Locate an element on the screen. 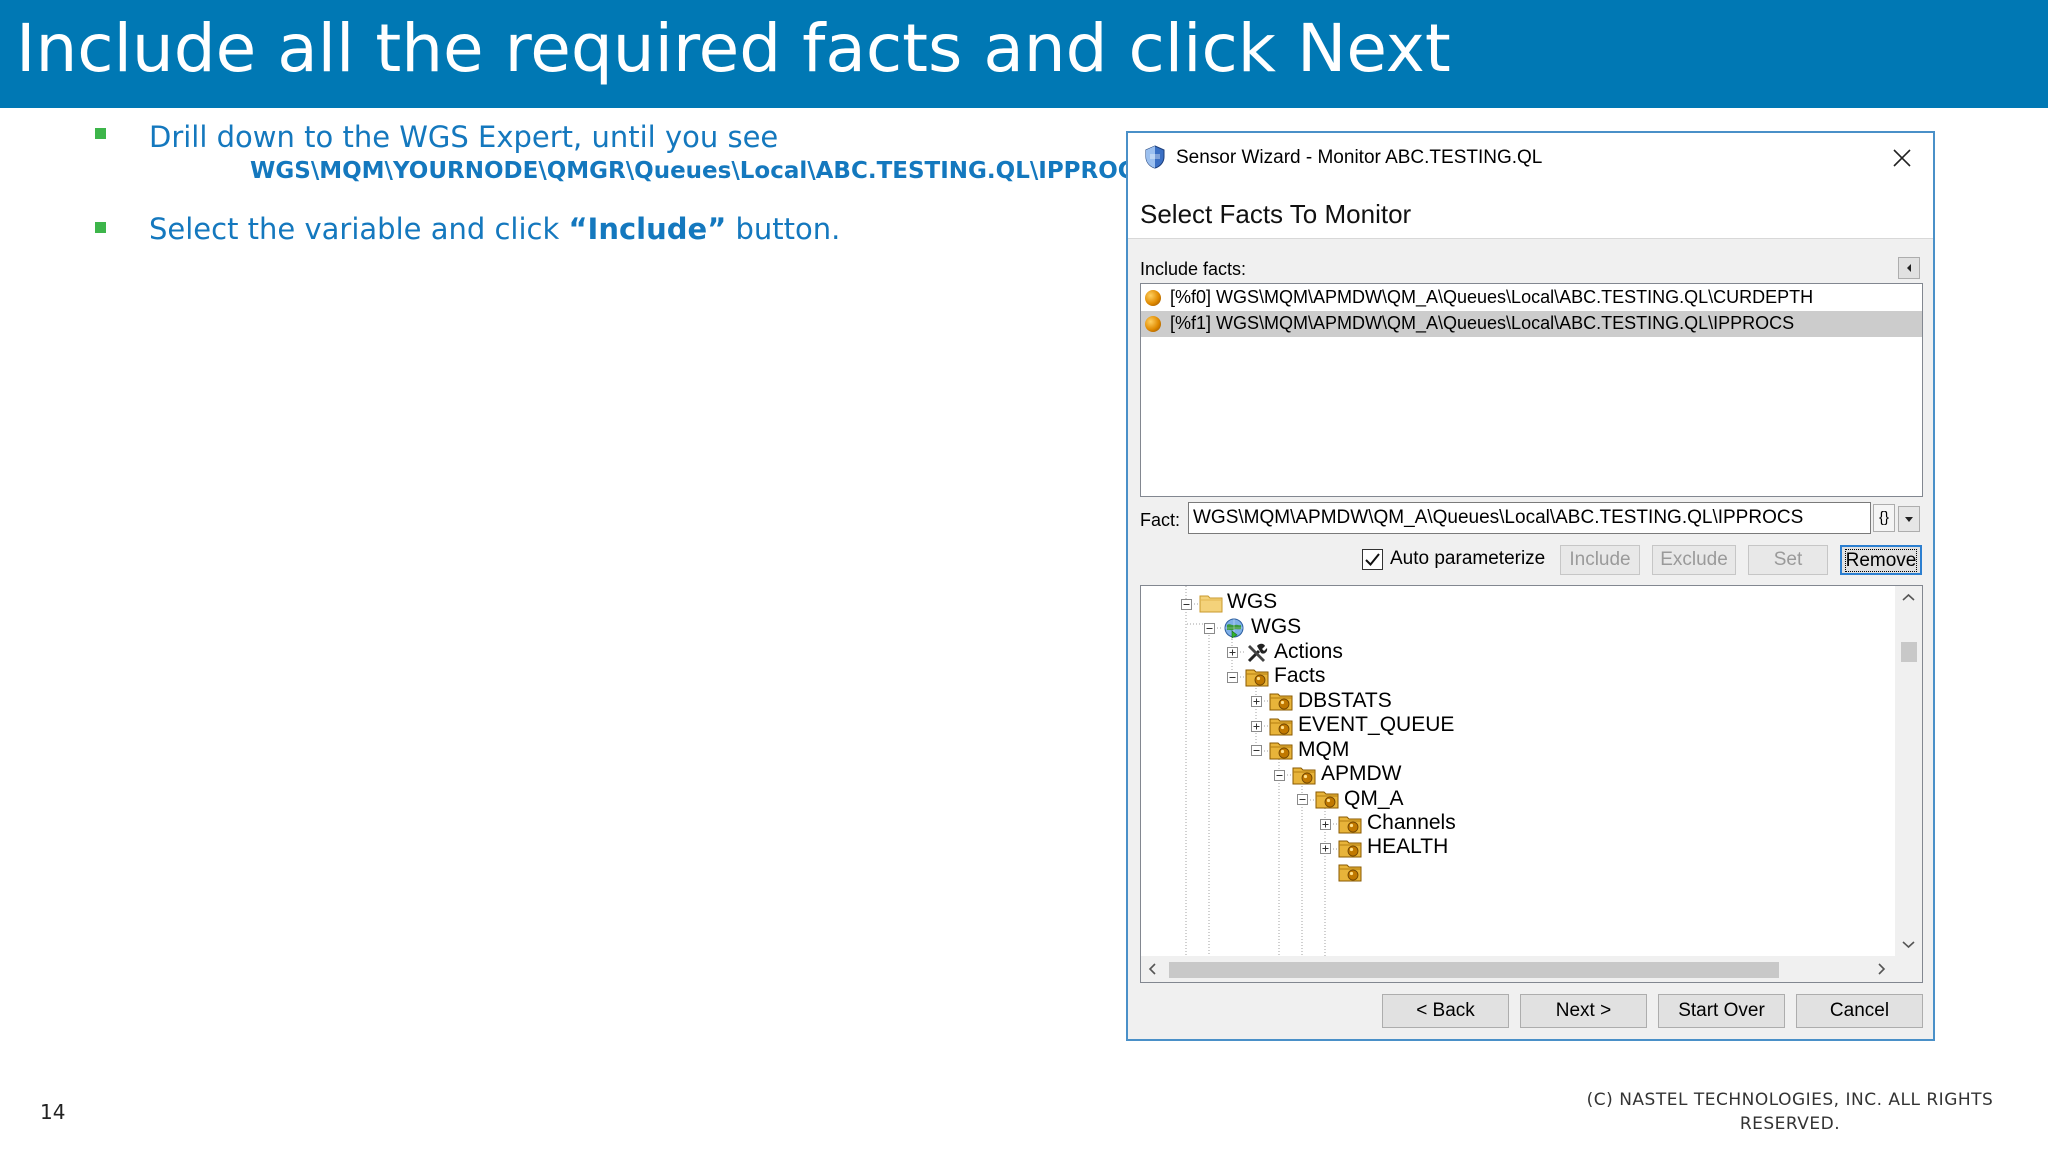 The height and width of the screenshot is (1152, 2048). tools-icon is located at coordinates (1257, 653).